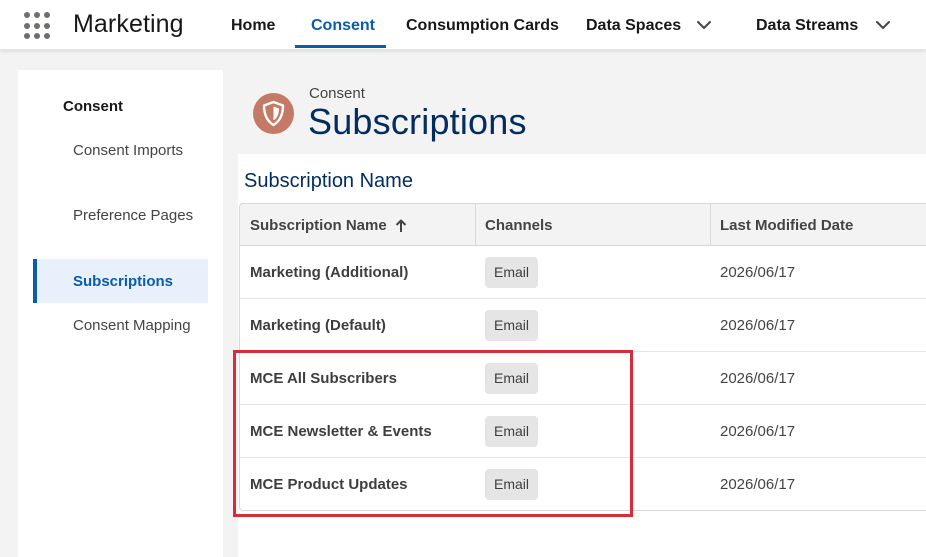 This screenshot has width=926, height=557. Describe the element at coordinates (482, 24) in the screenshot. I see `nav-tab-consumption-cards: Consumption Cards` at that location.